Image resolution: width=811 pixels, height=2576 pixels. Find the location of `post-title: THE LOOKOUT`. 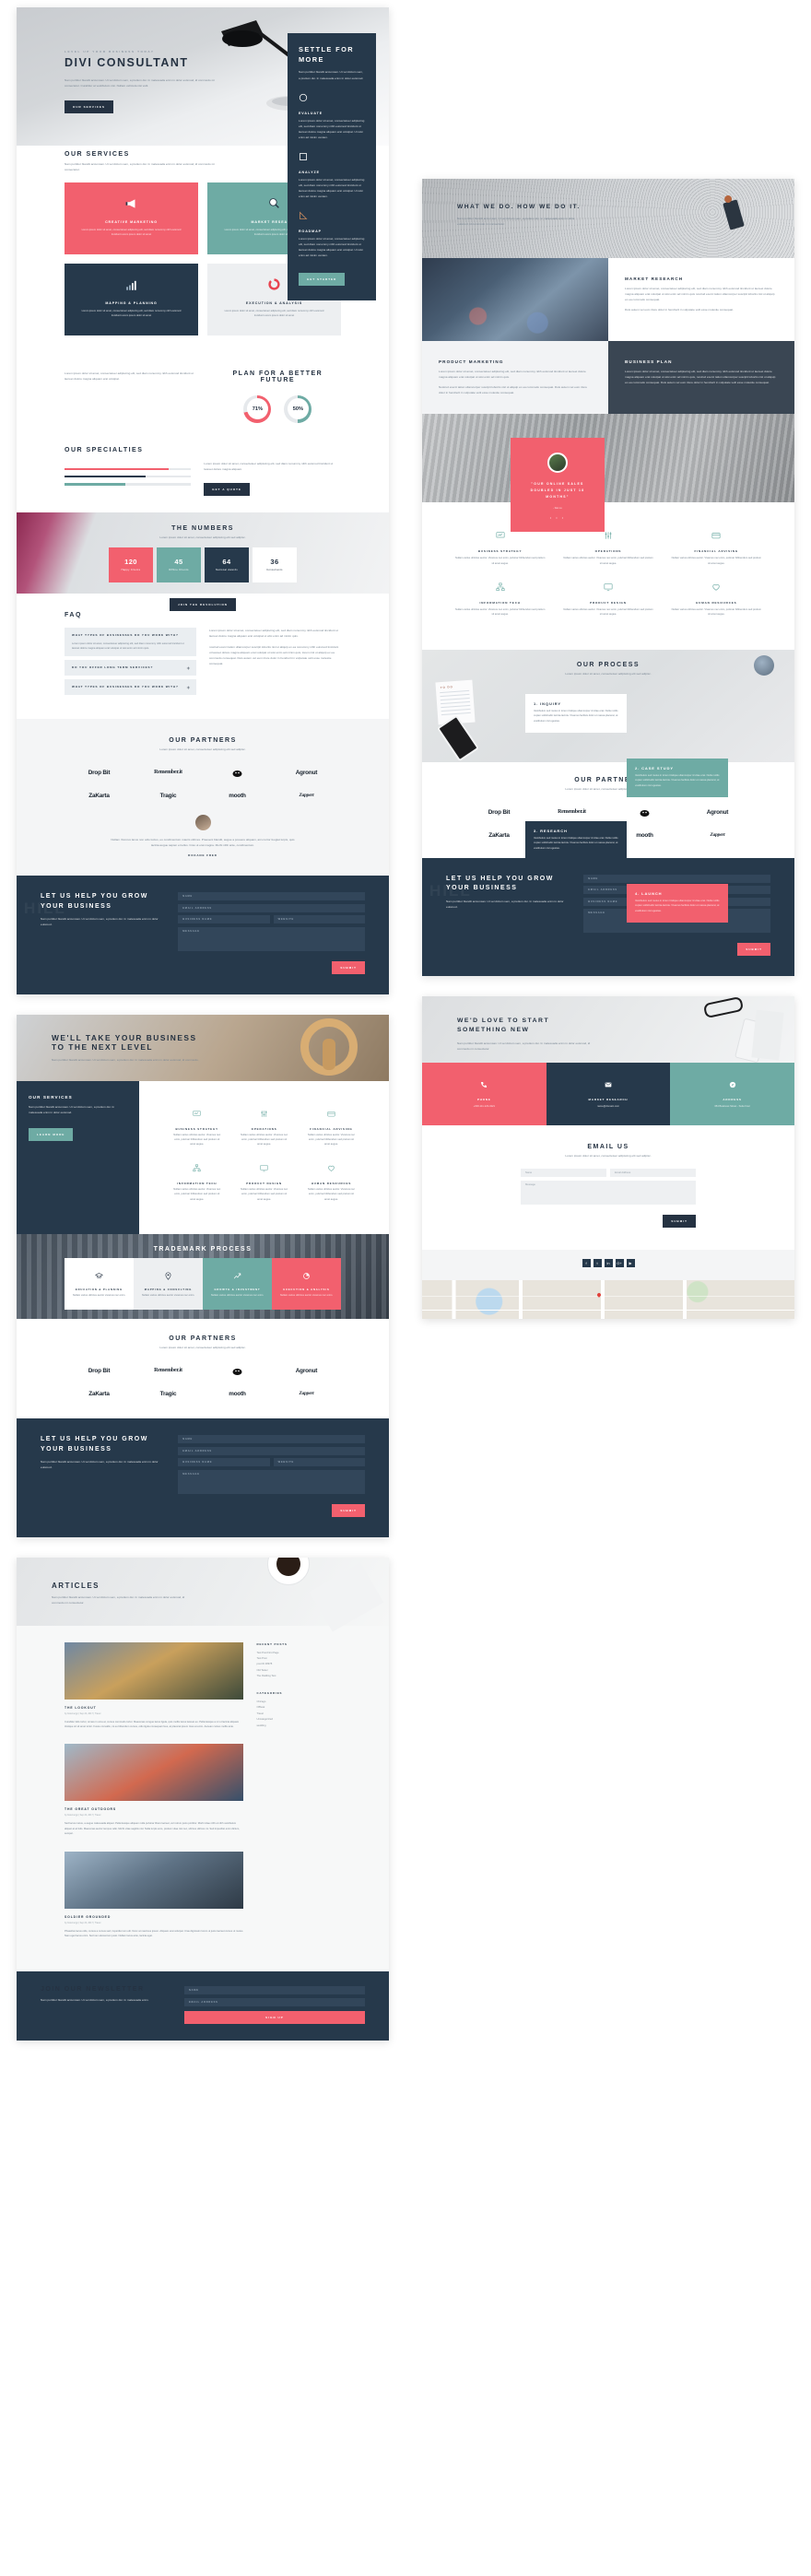

post-title: THE LOOKOUT is located at coordinates (154, 1708).